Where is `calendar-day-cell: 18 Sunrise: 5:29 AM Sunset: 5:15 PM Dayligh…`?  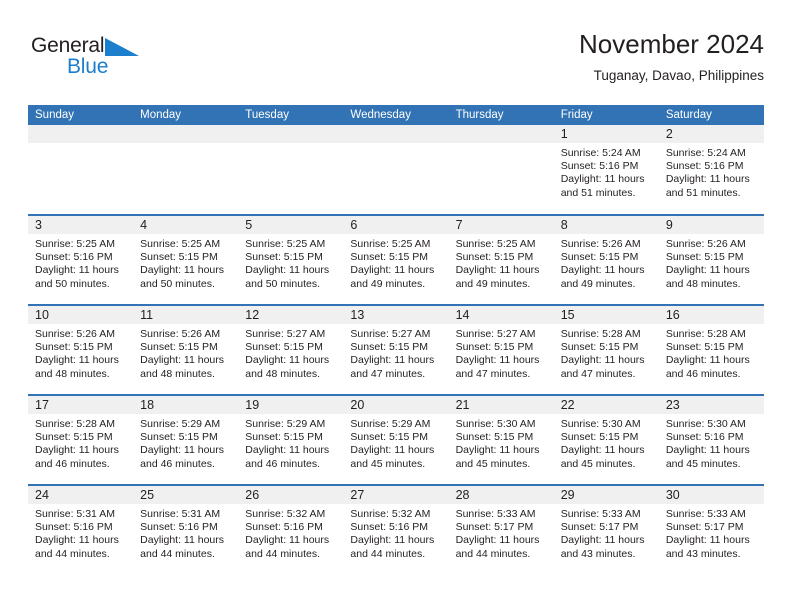 calendar-day-cell: 18 Sunrise: 5:29 AM Sunset: 5:15 PM Dayligh… is located at coordinates (186, 439).